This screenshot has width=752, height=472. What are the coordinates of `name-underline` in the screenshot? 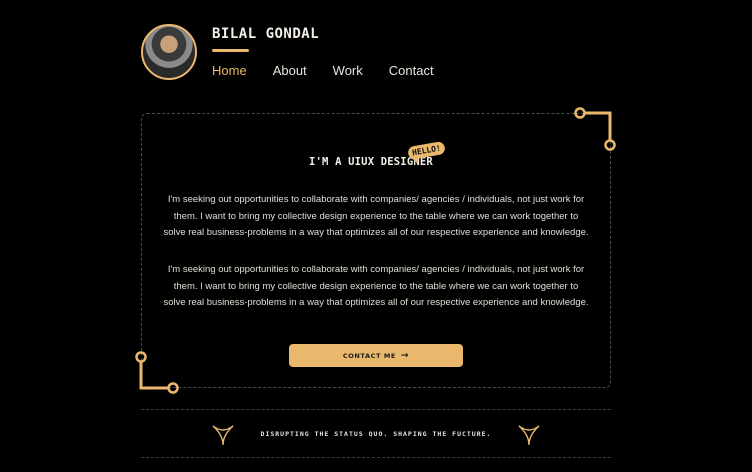 It's located at (230, 50).